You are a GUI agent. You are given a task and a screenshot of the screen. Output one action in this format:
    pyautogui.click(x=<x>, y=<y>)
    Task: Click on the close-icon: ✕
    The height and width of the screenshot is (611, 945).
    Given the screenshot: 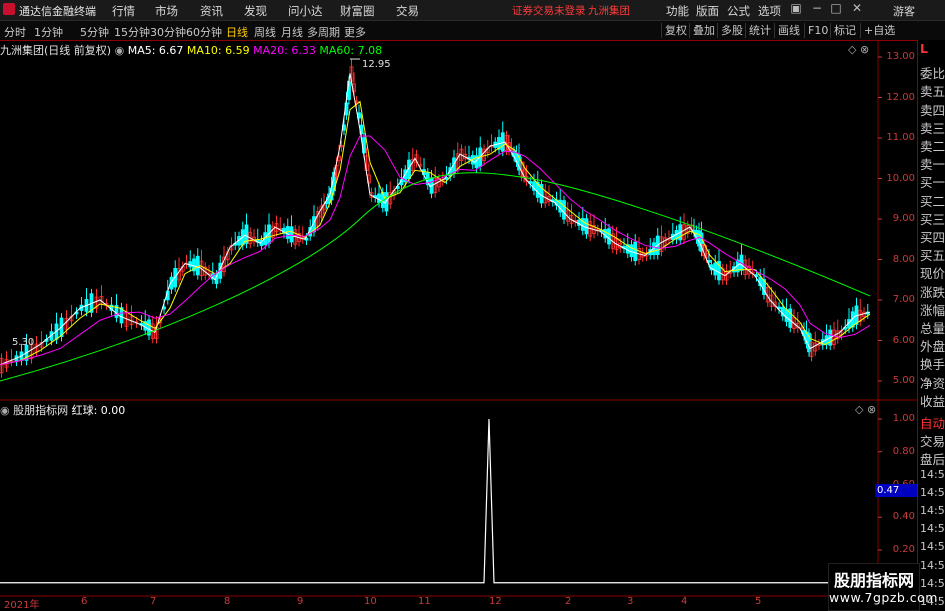 What is the action you would take?
    pyautogui.click(x=857, y=9)
    